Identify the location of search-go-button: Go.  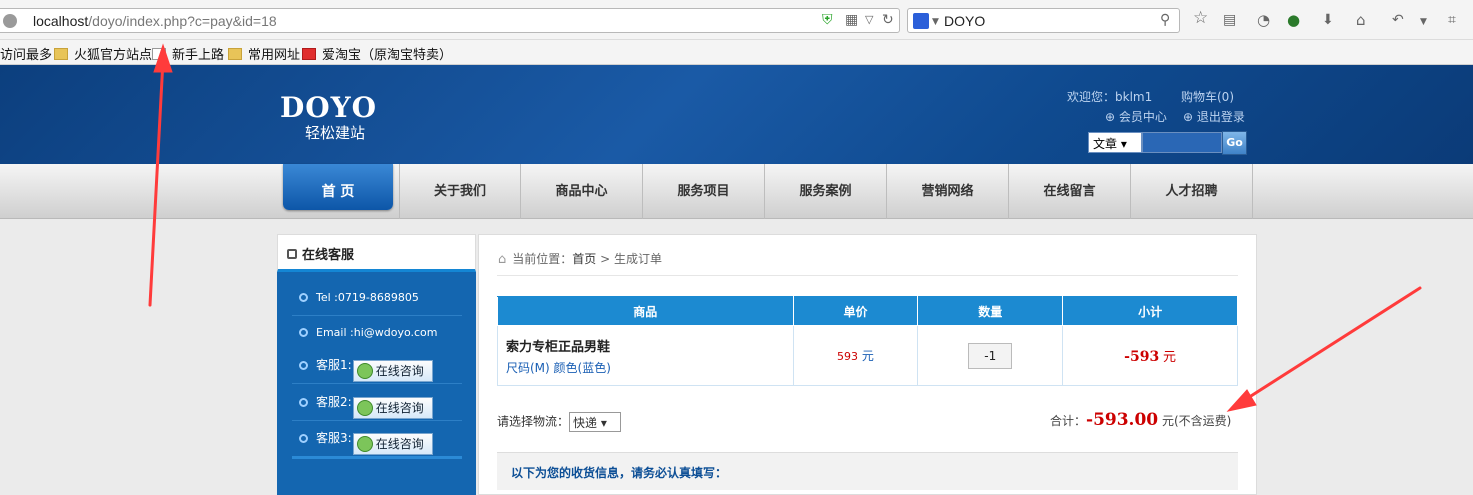
(1234, 143).